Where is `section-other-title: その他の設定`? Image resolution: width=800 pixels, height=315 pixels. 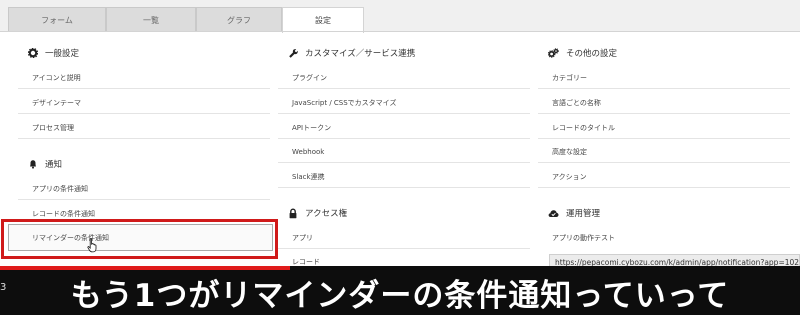 section-other-title: その他の設定 is located at coordinates (582, 53).